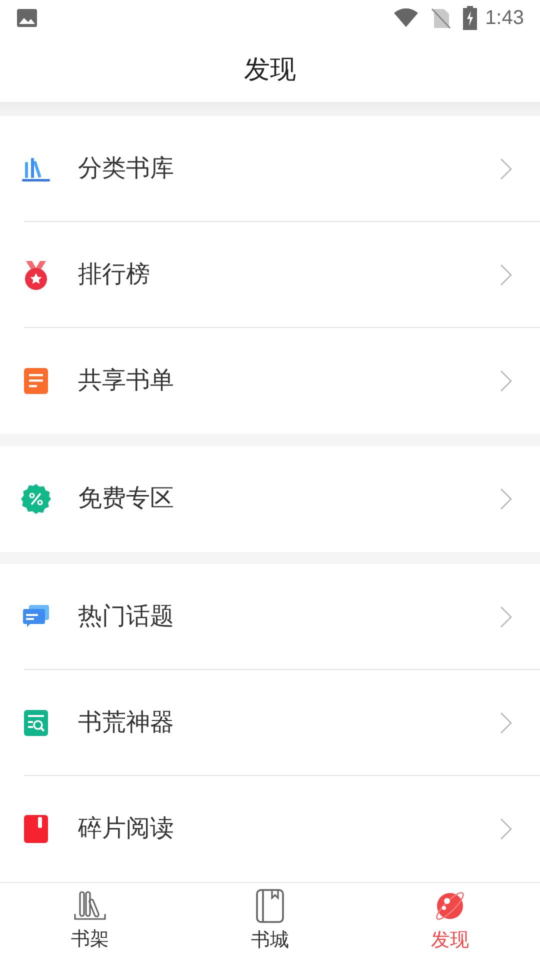  Describe the element at coordinates (450, 921) in the screenshot. I see `tab: 发现` at that location.